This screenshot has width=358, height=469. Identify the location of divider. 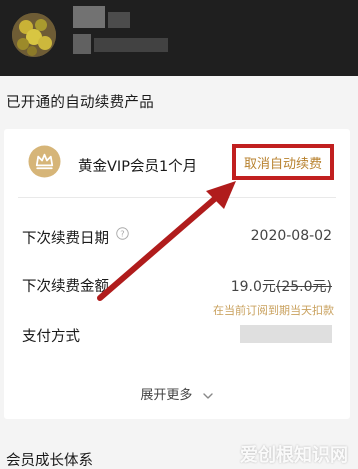
(177, 197).